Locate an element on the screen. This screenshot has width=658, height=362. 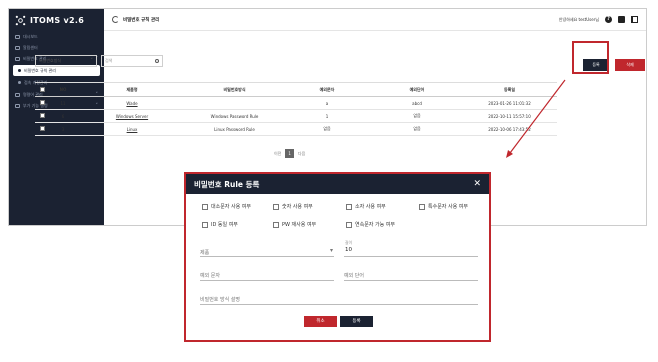
pager-current: 1 is located at coordinates (289, 153).